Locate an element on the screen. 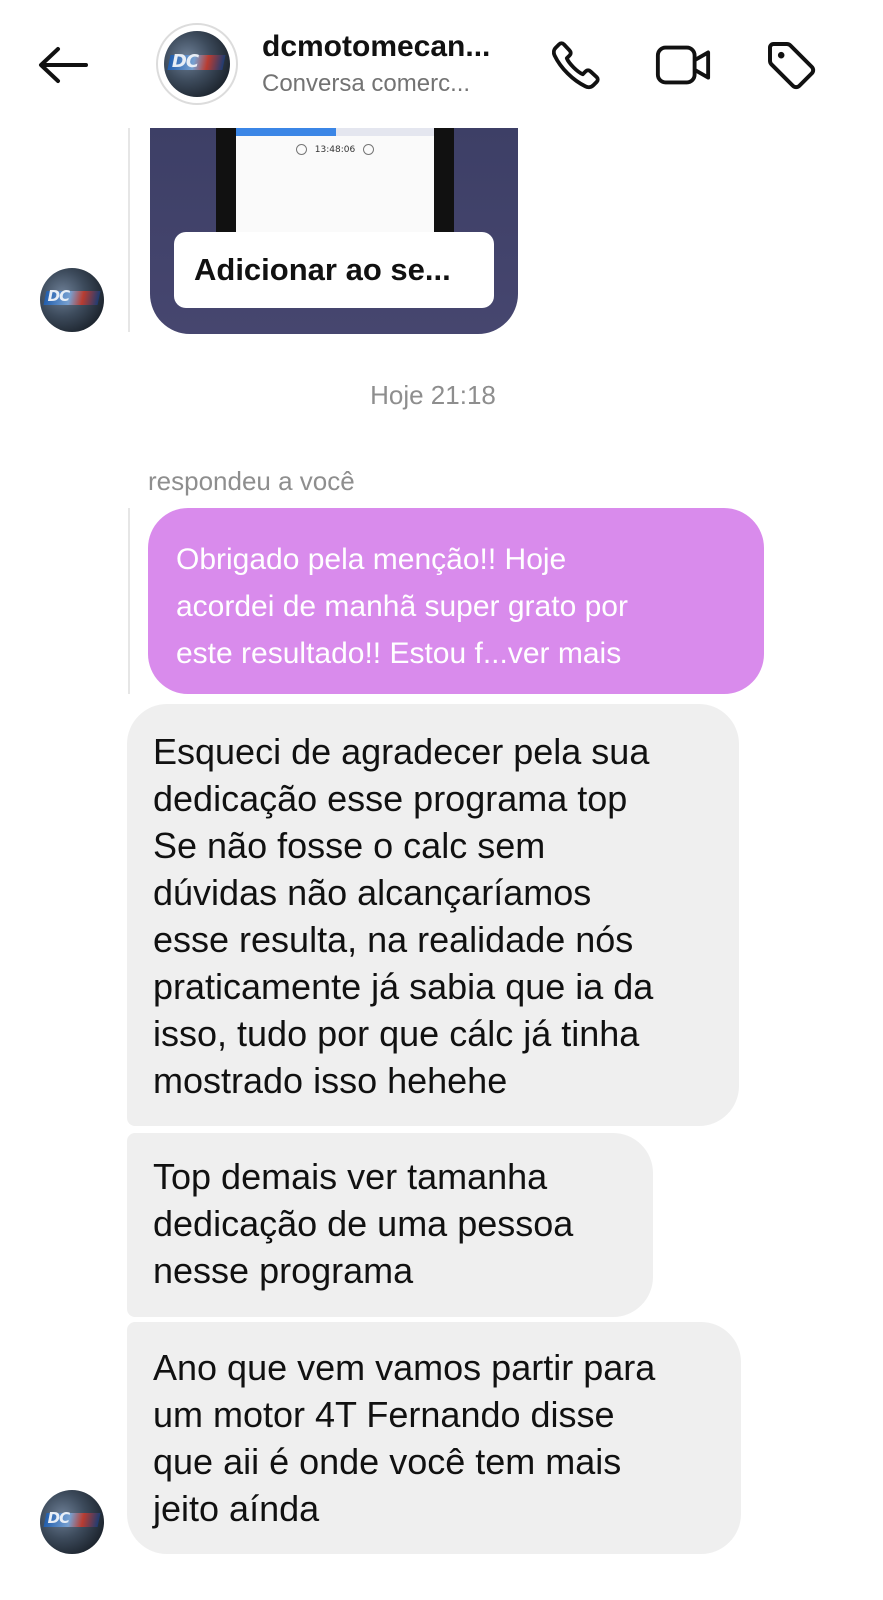 The height and width of the screenshot is (1600, 883). message-line: que aii é onde você tem mais is located at coordinates (387, 1461).